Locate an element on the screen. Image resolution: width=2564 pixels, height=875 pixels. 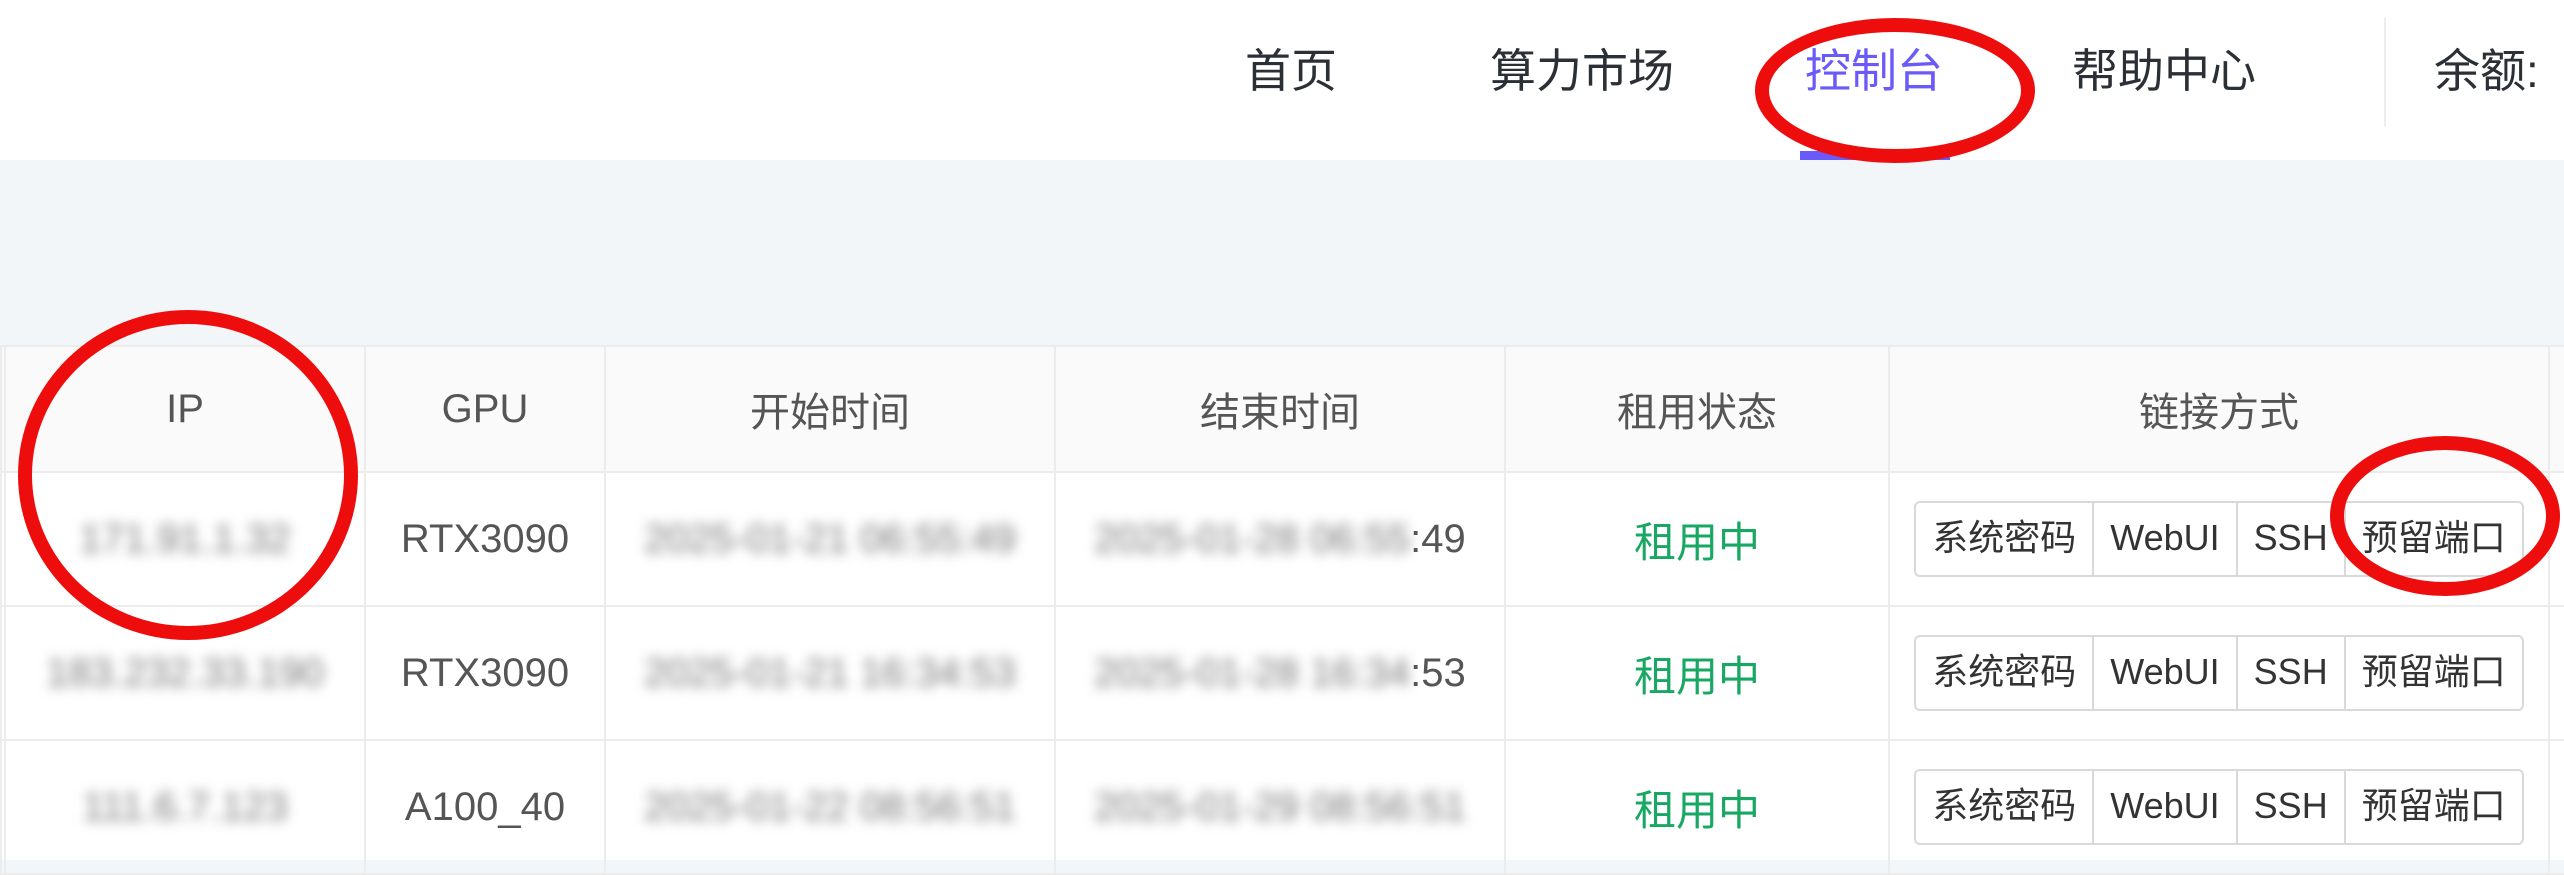
end-time-hidden: 2025-01-28 06:55 is located at coordinates (1252, 538).